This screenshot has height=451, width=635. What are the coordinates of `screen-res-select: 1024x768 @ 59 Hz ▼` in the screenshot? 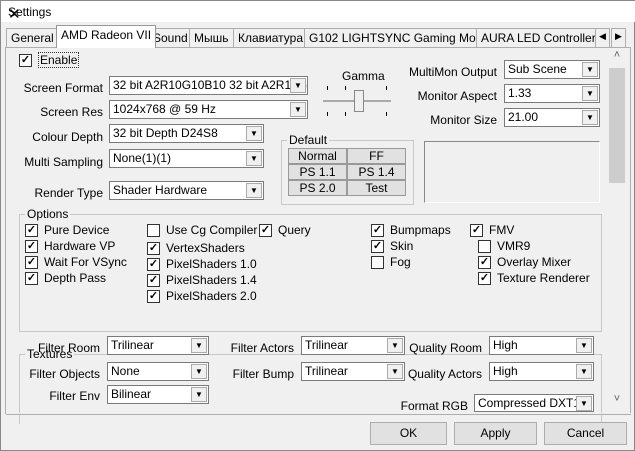 It's located at (208, 109).